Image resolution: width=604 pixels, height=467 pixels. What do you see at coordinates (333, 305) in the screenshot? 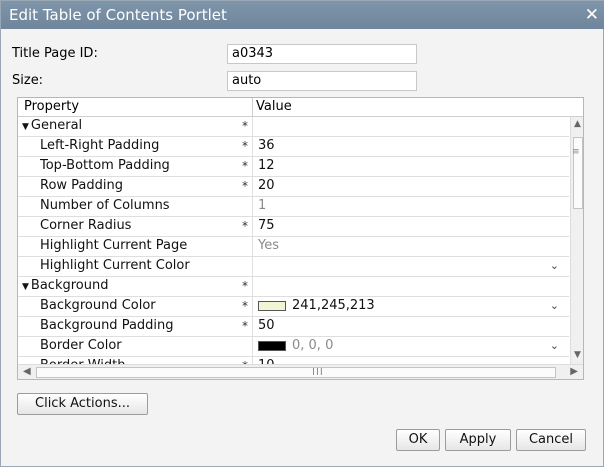
I see `property-value-text: 241,245,213` at bounding box center [333, 305].